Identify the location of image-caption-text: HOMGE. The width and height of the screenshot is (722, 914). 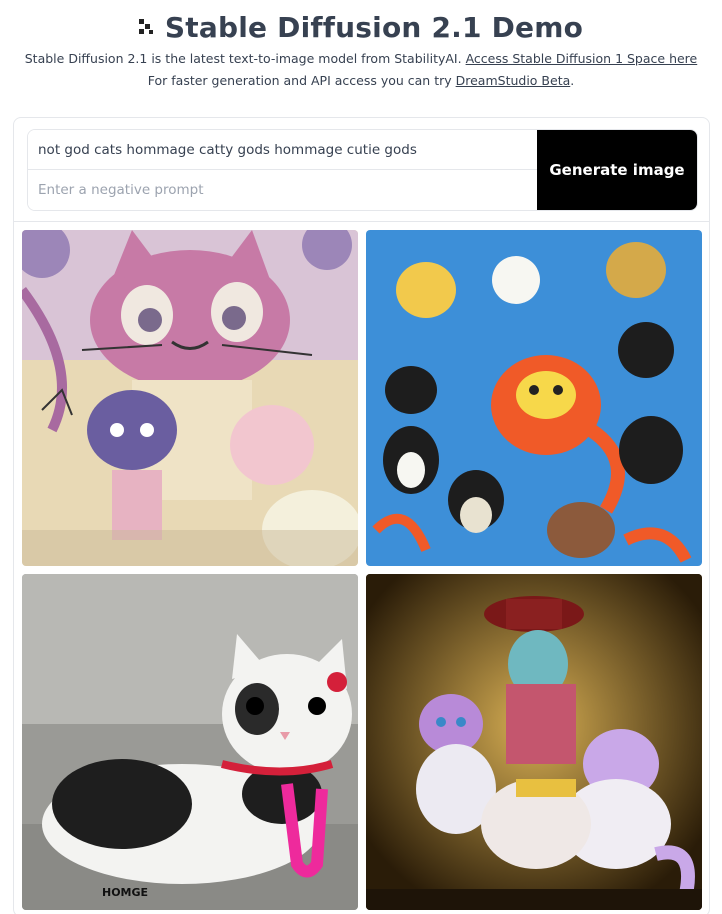
(125, 892).